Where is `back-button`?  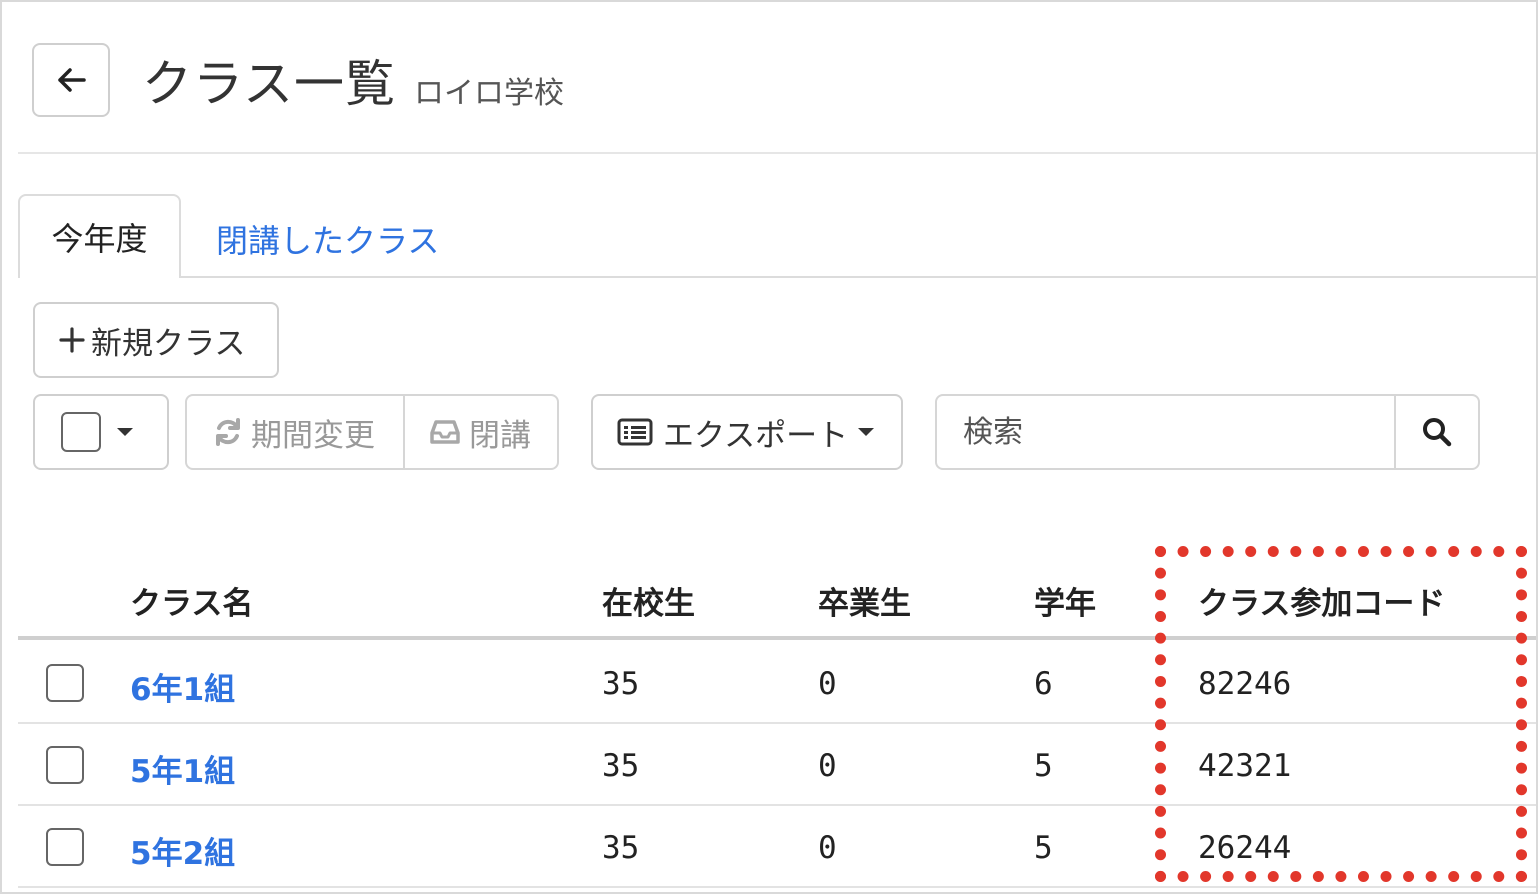
back-button is located at coordinates (71, 80).